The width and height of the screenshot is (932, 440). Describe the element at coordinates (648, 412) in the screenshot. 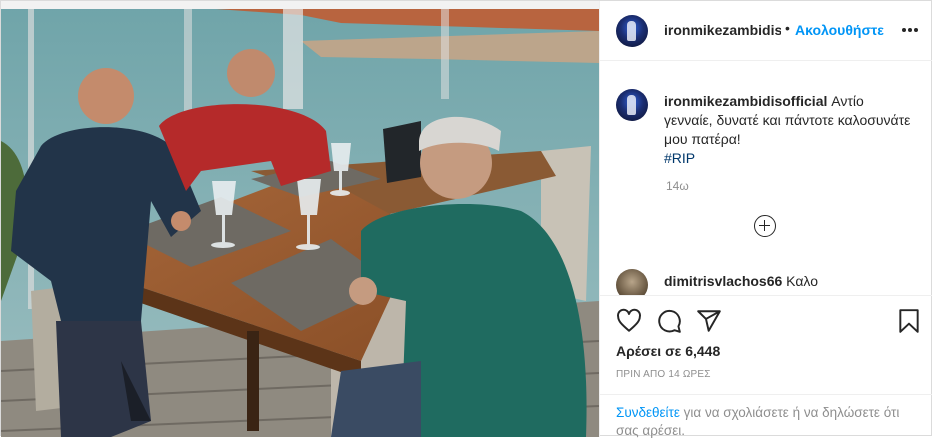

I see `login-link: Συνδεθείτε` at that location.